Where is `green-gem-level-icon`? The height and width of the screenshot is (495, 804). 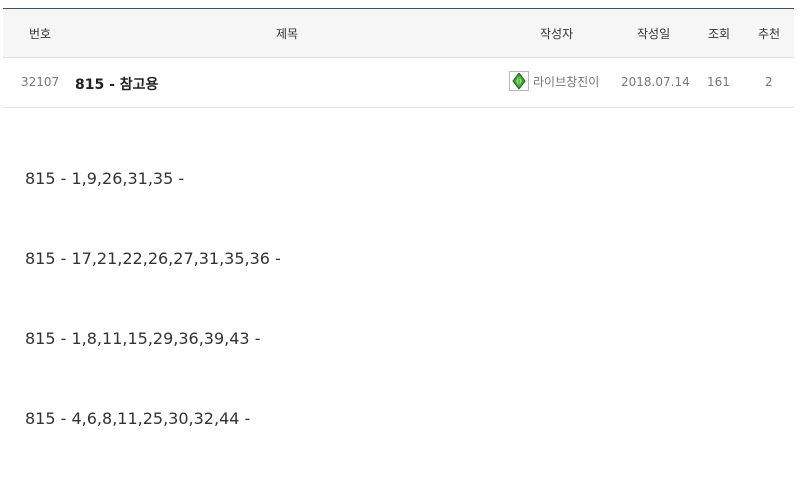
green-gem-level-icon is located at coordinates (519, 81).